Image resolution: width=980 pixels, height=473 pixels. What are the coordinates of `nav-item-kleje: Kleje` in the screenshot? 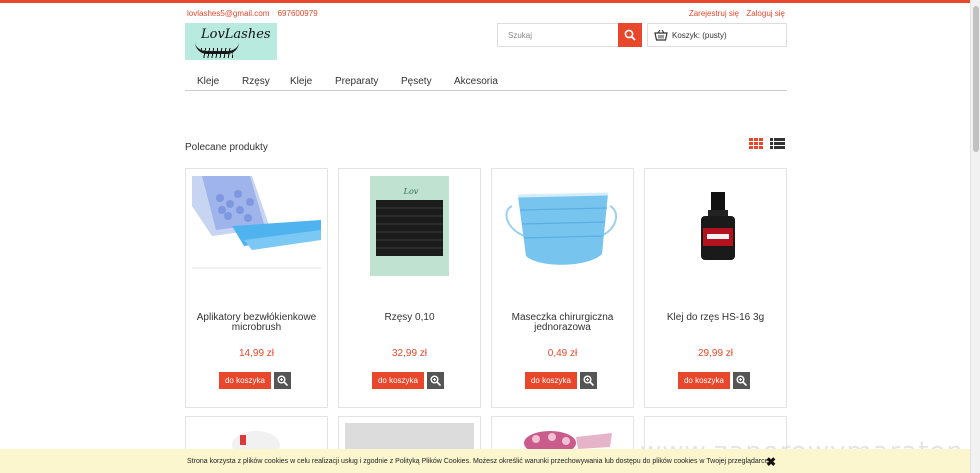 It's located at (208, 81).